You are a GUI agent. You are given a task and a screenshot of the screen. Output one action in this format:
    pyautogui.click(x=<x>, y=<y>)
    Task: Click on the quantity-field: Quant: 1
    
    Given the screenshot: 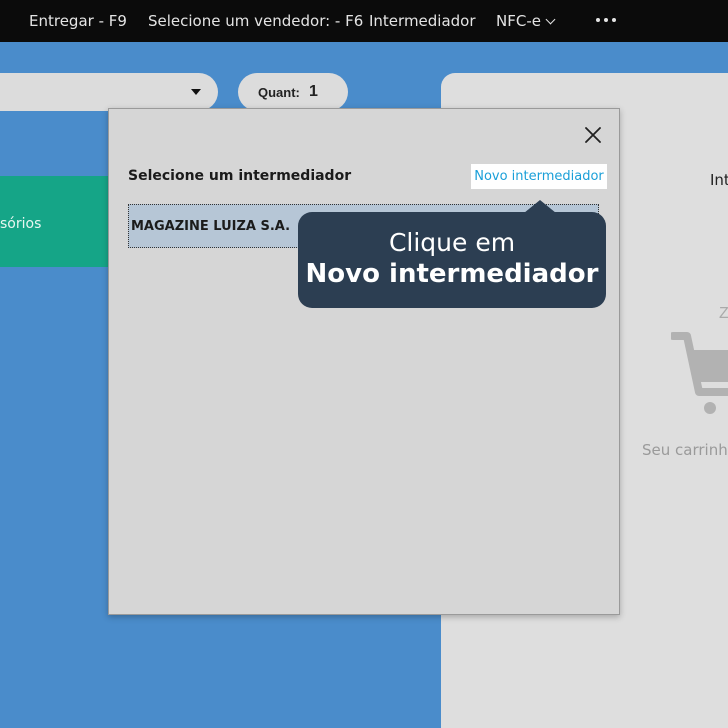 What is the action you would take?
    pyautogui.click(x=293, y=92)
    